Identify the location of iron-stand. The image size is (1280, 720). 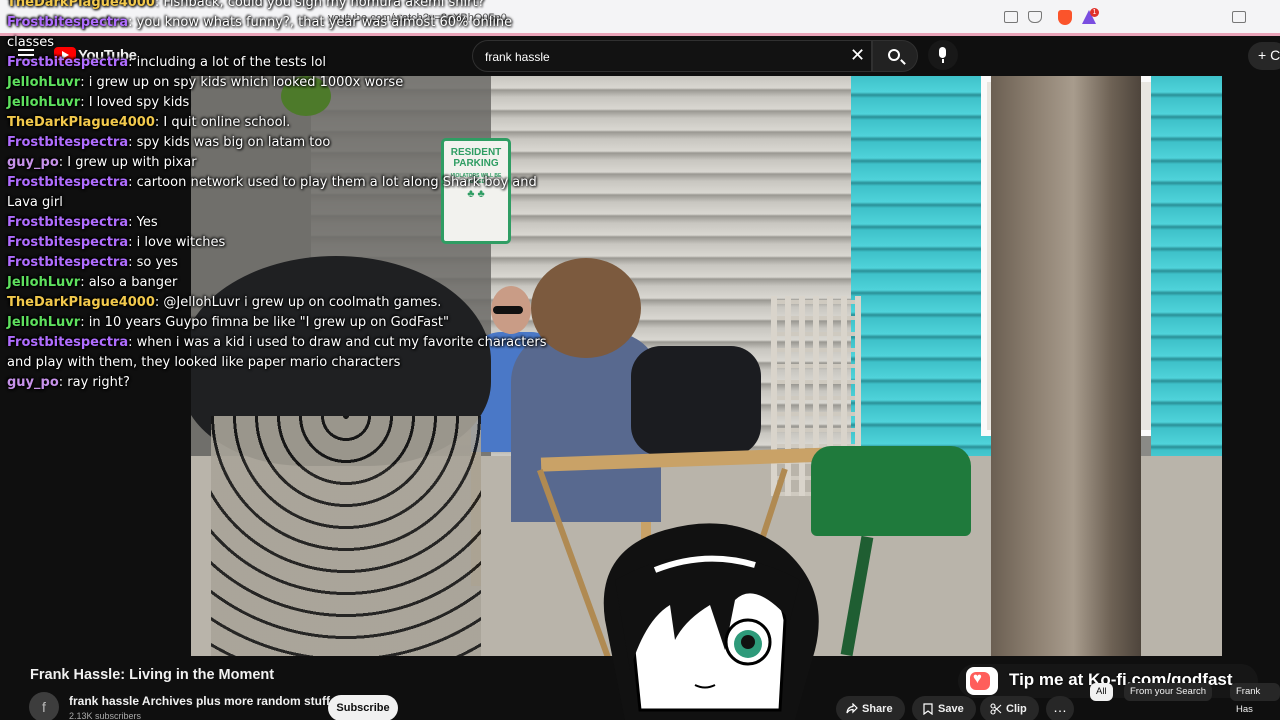
(346, 536).